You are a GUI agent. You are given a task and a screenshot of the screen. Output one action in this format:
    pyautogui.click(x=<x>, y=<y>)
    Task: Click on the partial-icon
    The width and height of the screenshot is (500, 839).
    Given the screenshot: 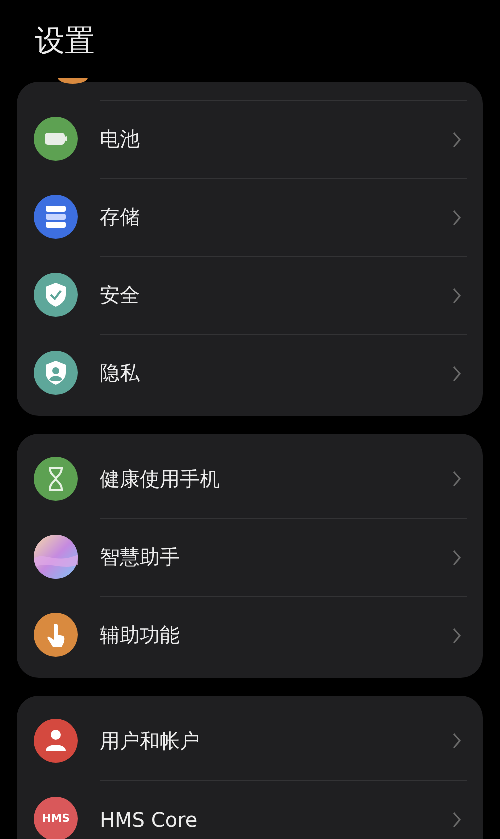 What is the action you would take?
    pyautogui.click(x=73, y=81)
    